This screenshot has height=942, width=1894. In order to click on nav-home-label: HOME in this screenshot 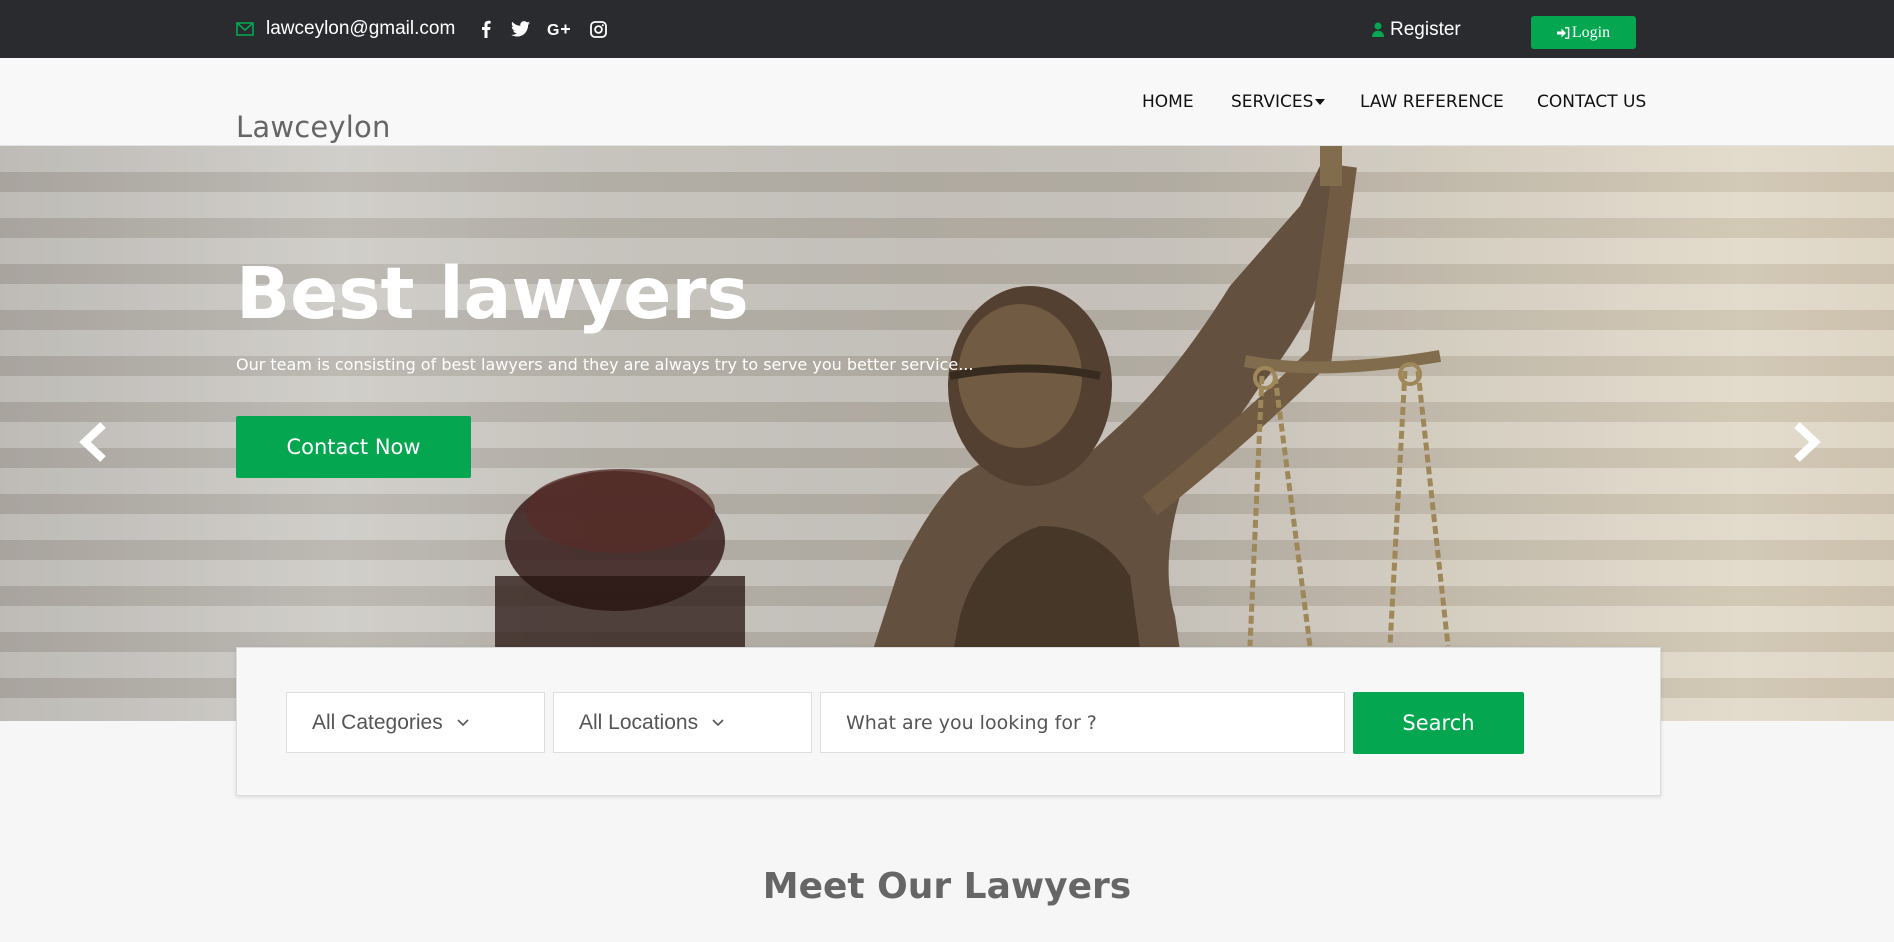, I will do `click(1168, 102)`.